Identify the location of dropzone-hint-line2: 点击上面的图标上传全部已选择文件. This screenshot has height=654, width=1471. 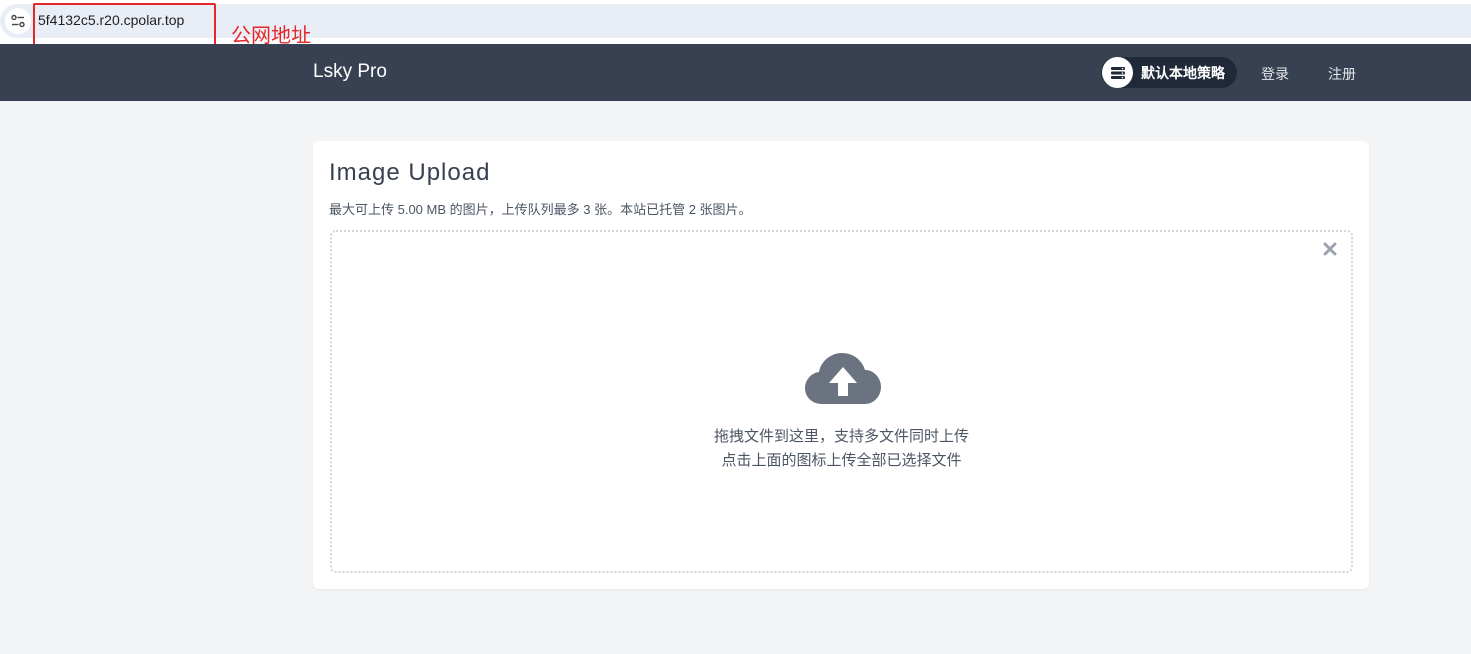
(841, 460).